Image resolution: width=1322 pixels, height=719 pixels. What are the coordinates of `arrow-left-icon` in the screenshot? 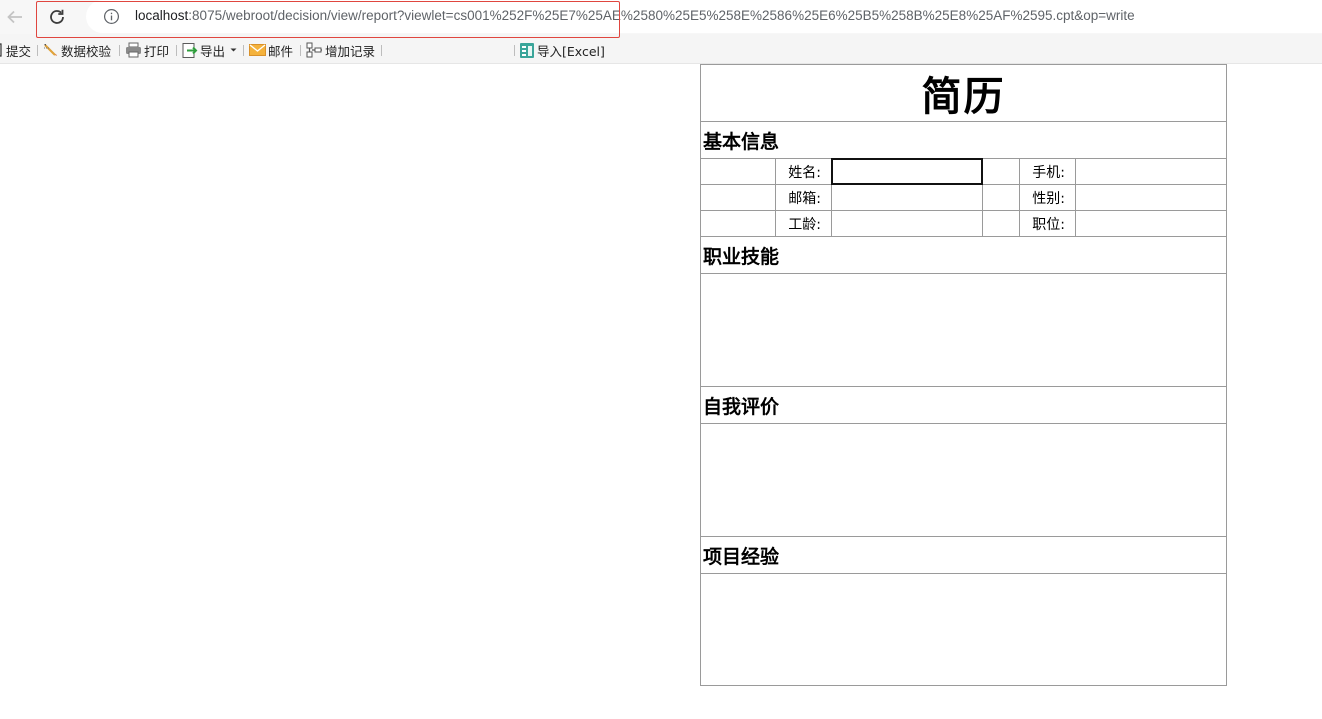 It's located at (14, 17).